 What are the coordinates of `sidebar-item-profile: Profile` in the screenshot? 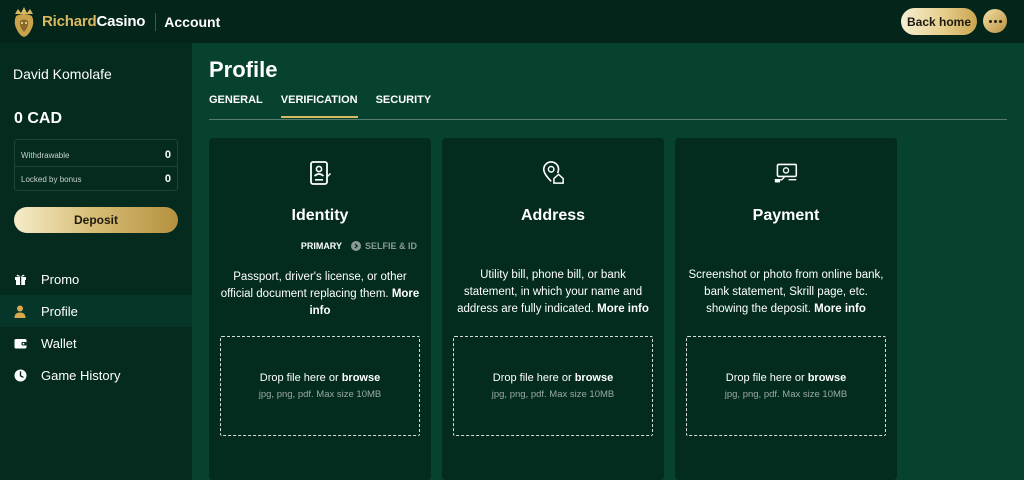 It's located at (96, 311).